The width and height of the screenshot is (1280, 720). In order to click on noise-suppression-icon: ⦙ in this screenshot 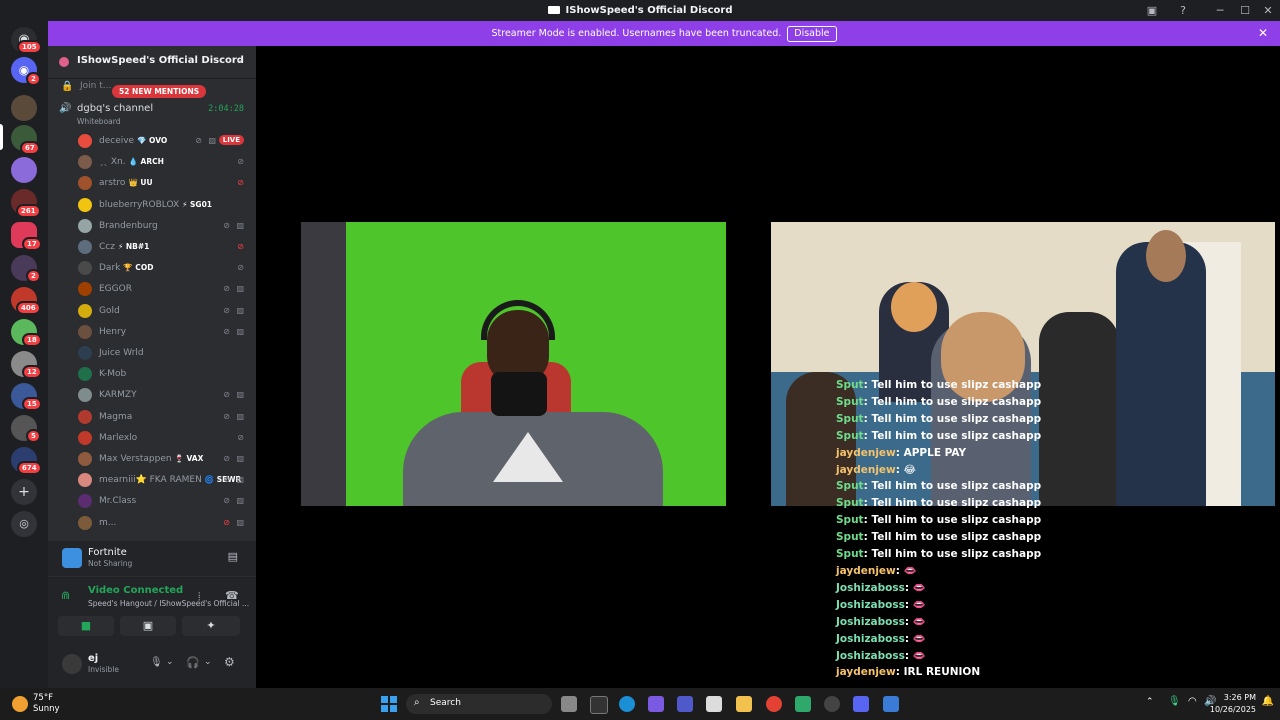, I will do `click(199, 597)`.